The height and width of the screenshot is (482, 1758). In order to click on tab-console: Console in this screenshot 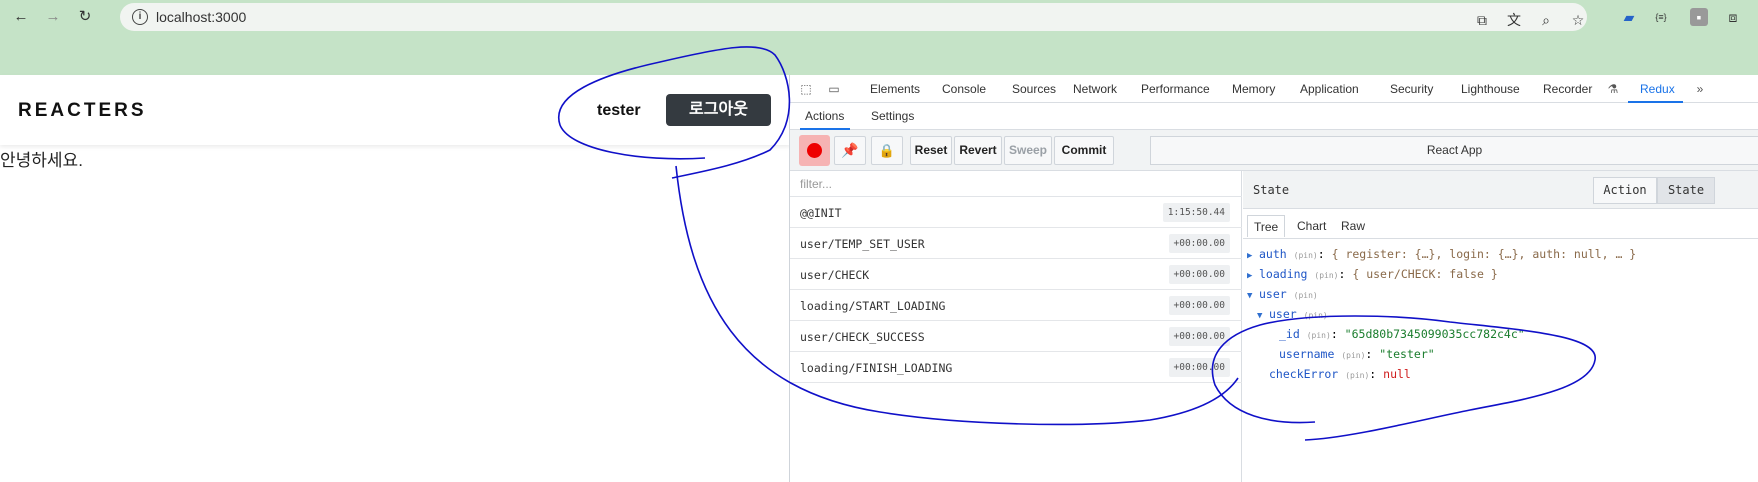, I will do `click(964, 89)`.